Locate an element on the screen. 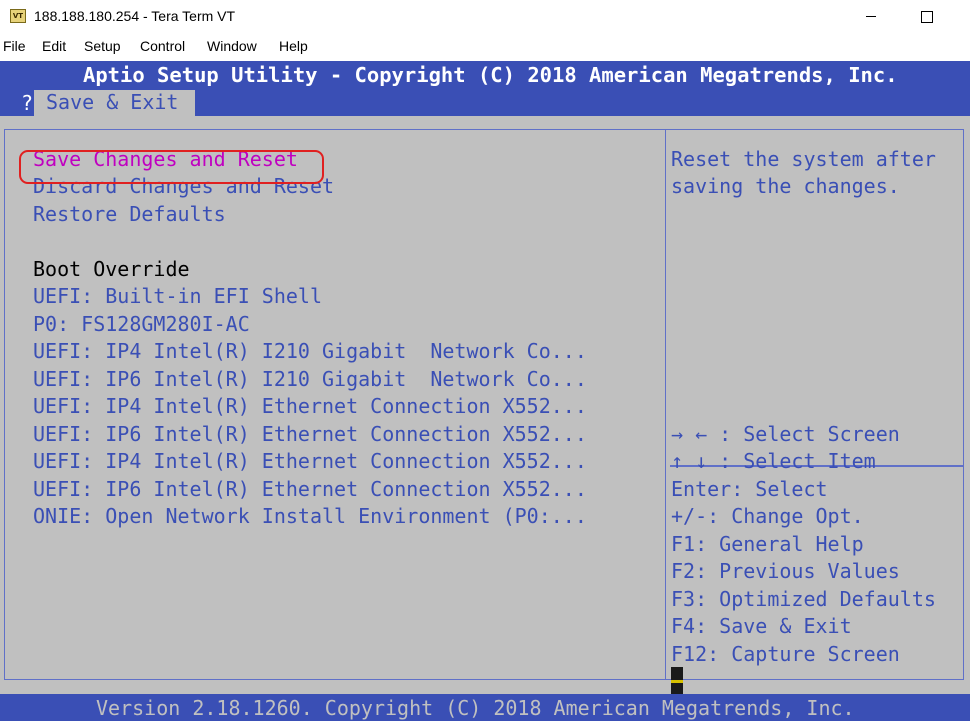 The height and width of the screenshot is (721, 970). key-legend-change-opt: +/-: Change Opt. is located at coordinates (767, 516).